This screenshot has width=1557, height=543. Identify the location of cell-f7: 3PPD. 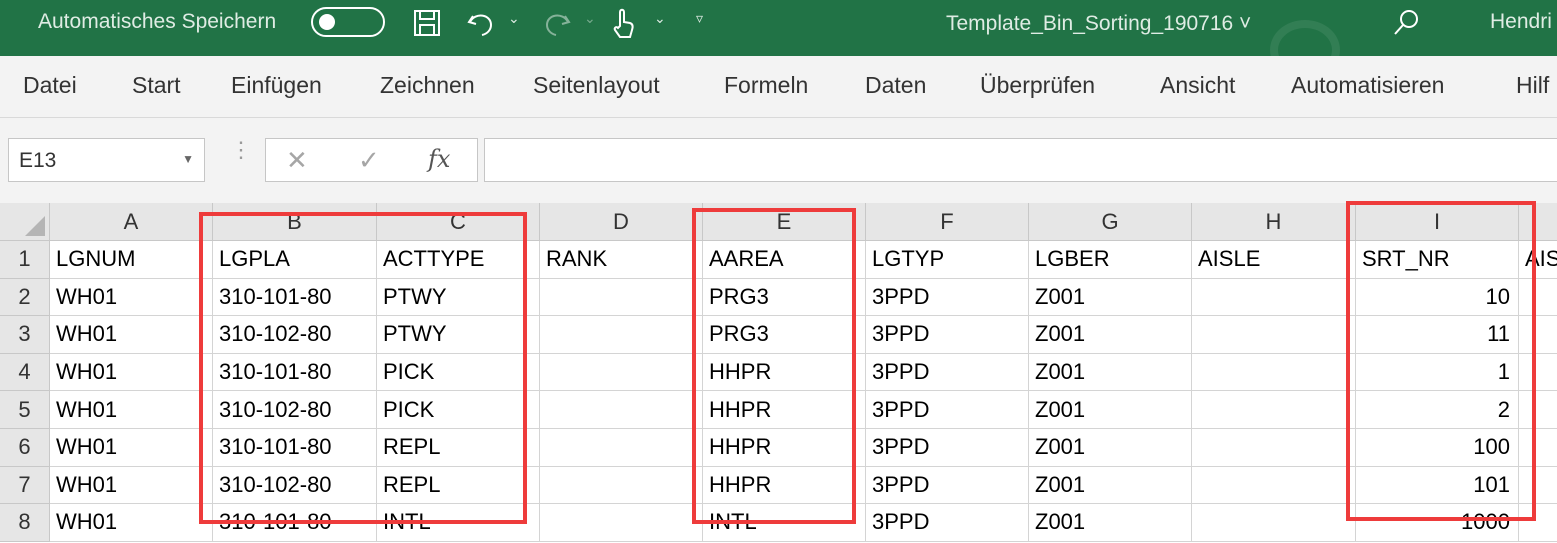
(947, 485).